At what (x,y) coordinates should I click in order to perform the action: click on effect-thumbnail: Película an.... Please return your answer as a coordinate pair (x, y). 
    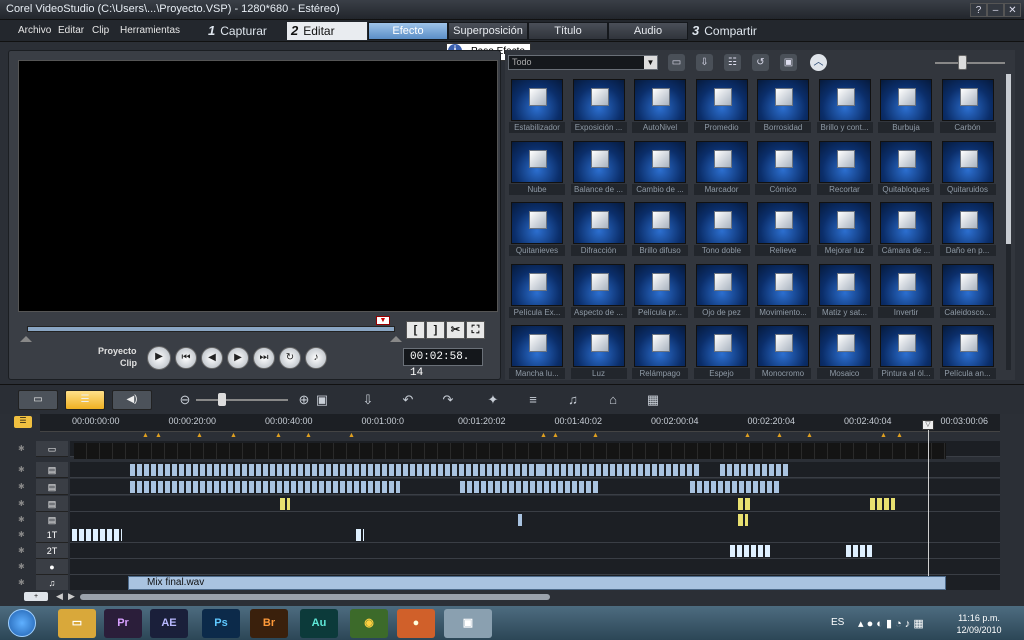
    Looking at the image, I should click on (967, 352).